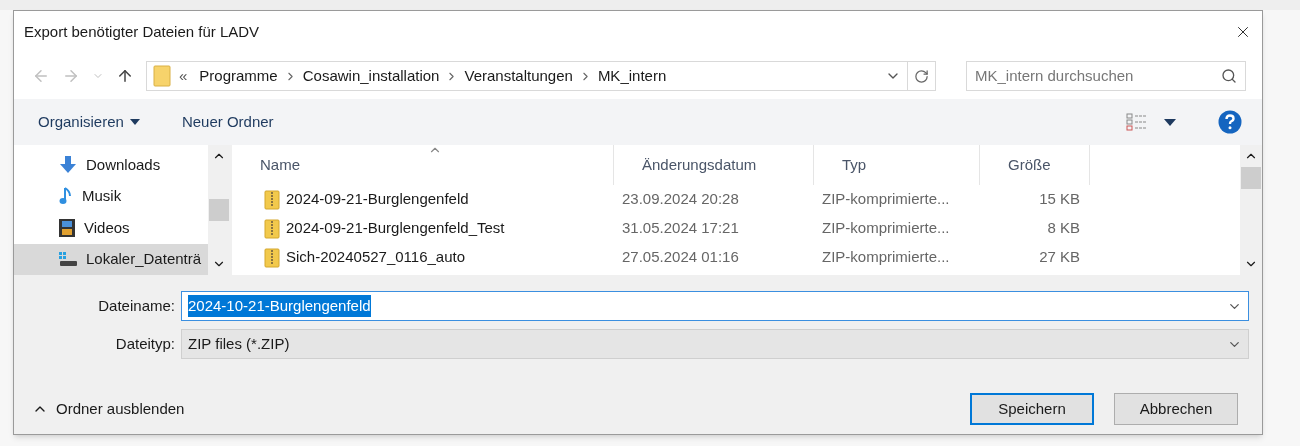 The height and width of the screenshot is (446, 1300). What do you see at coordinates (921, 76) in the screenshot?
I see `refresh-icon` at bounding box center [921, 76].